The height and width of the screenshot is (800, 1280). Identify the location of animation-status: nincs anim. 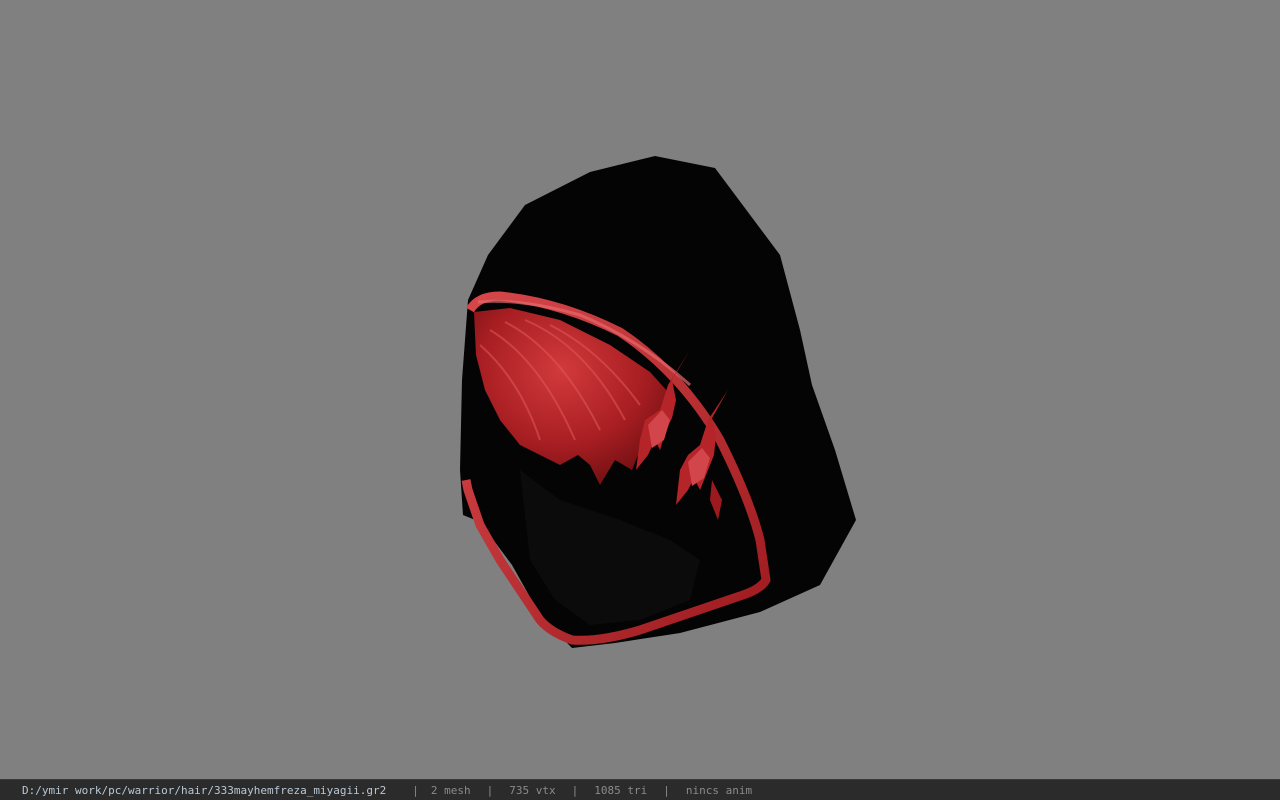
(719, 790).